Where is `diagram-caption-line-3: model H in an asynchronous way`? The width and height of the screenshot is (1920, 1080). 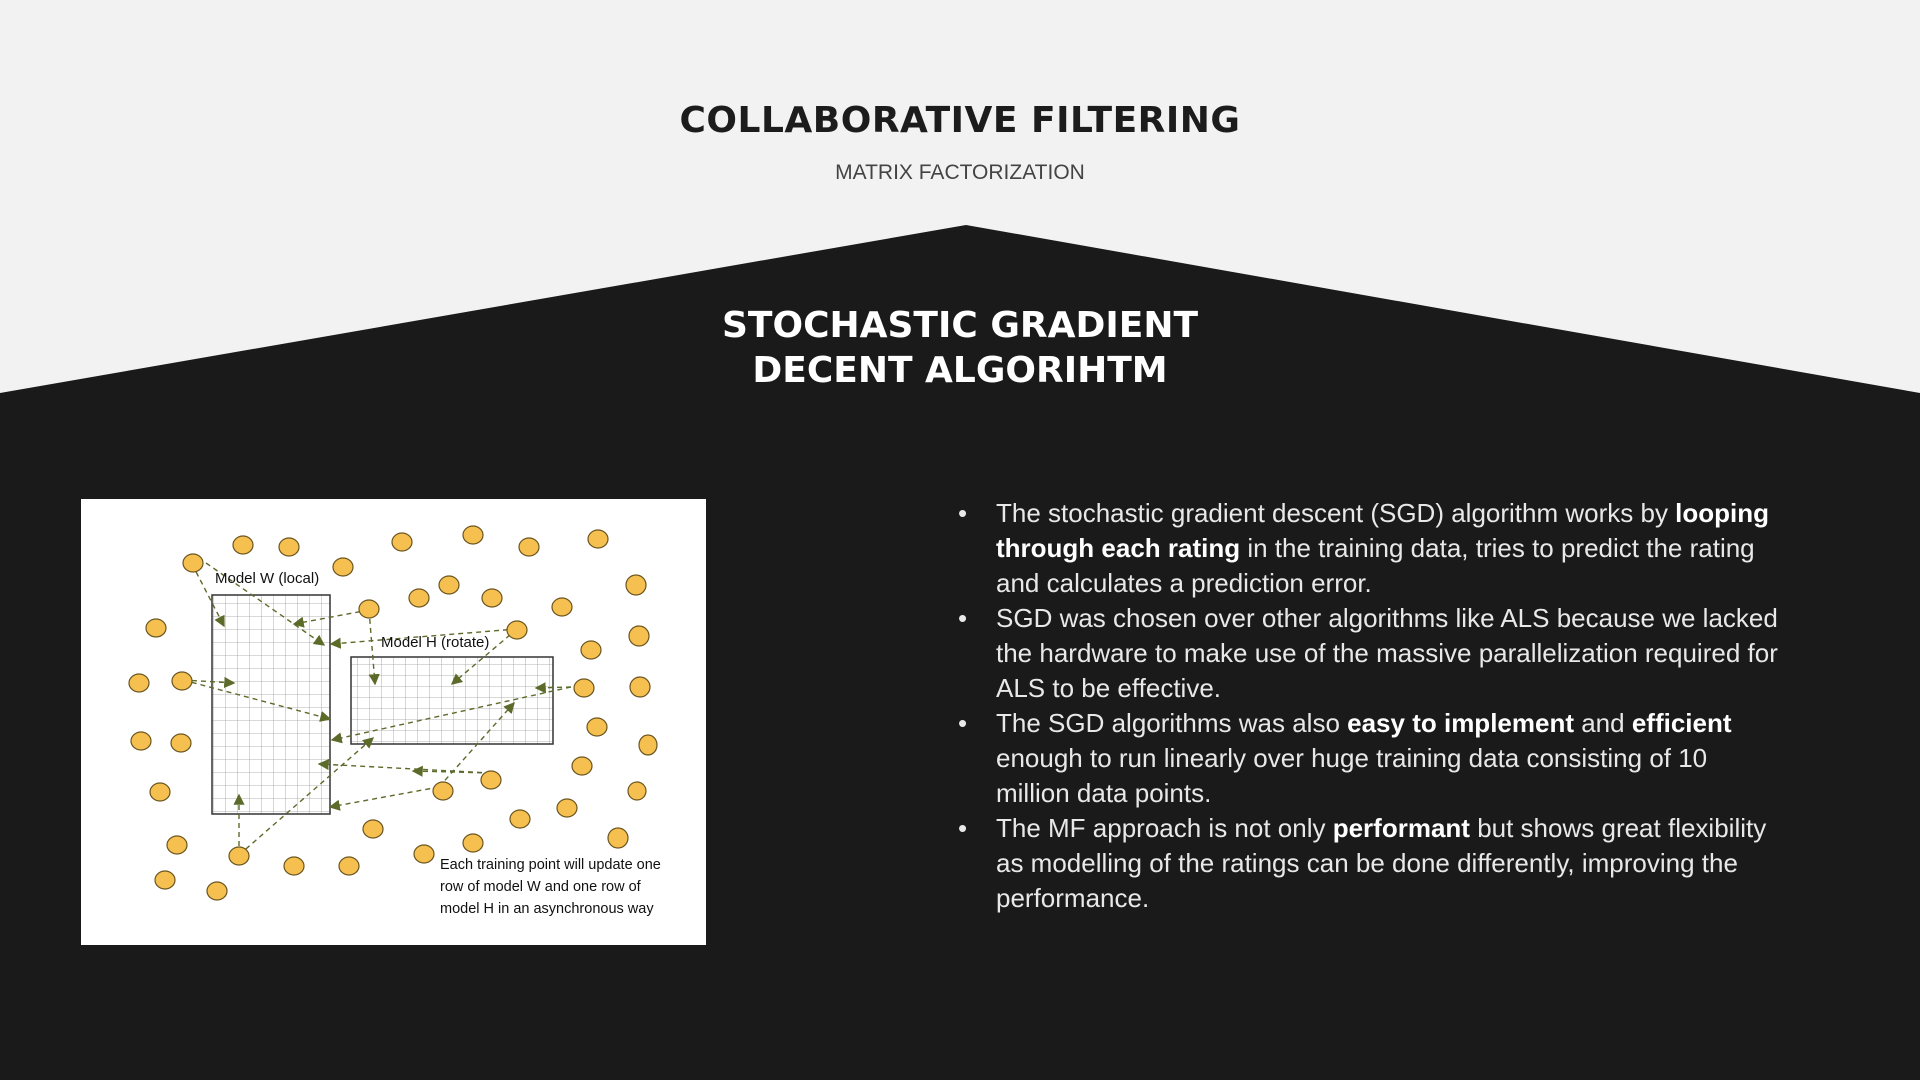
diagram-caption-line-3: model H in an asynchronous way is located at coordinates (547, 909).